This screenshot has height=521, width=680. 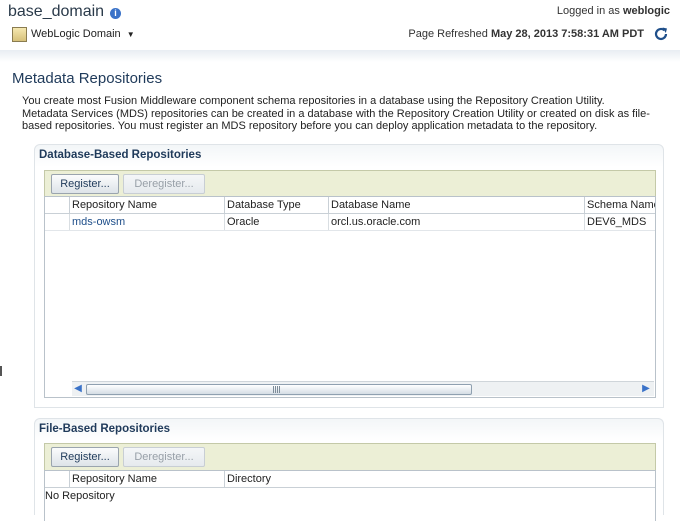 I want to click on empty-table-message: No Repository, so click(x=80, y=496).